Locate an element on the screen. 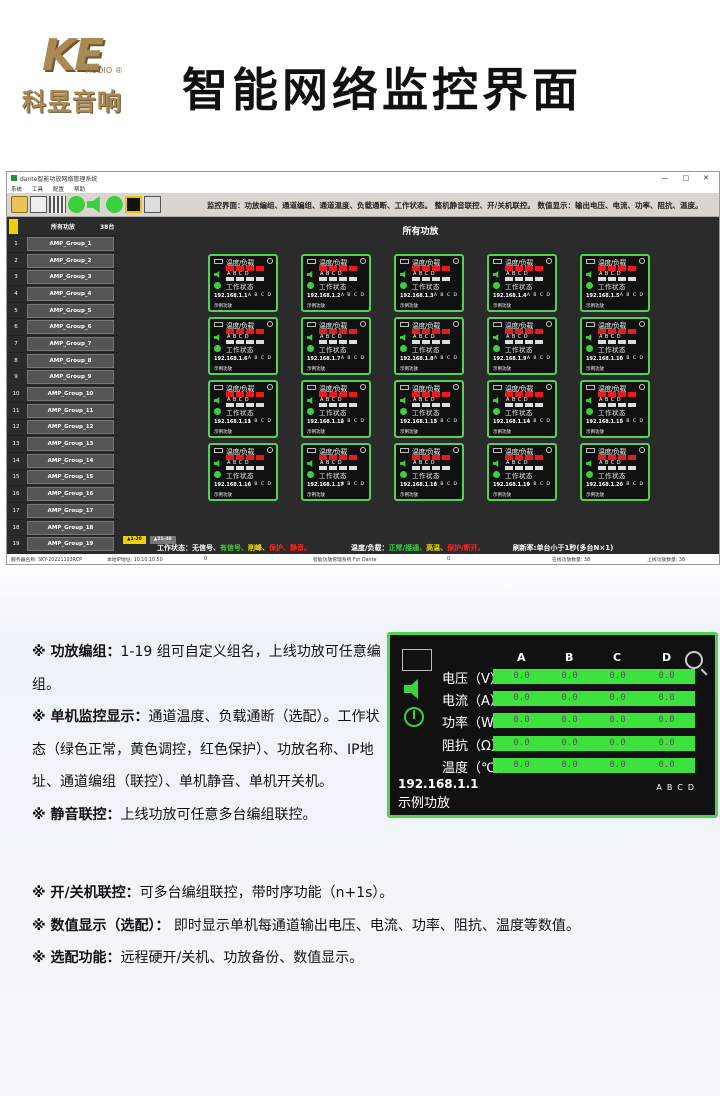 The height and width of the screenshot is (1096, 720). sidebar-group-row: 14 AMP_Group_14 is located at coordinates (62, 460).